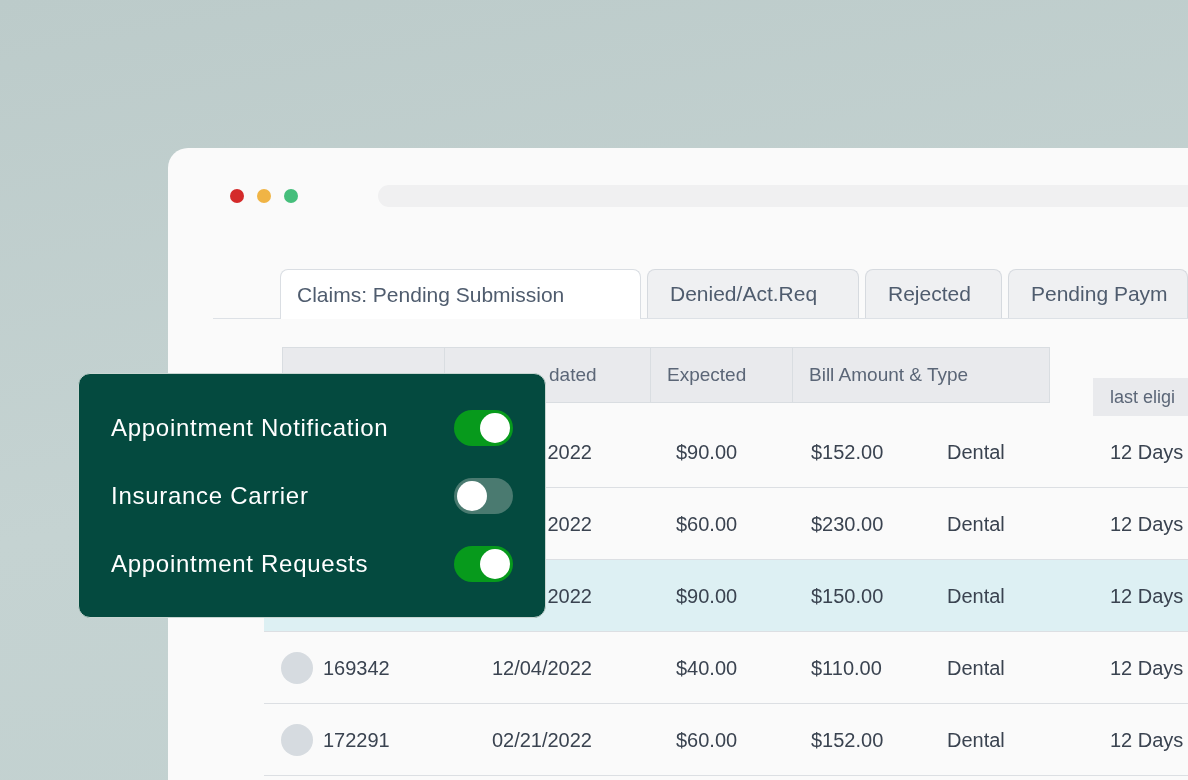  Describe the element at coordinates (707, 667) in the screenshot. I see `table-cell: $40.00` at that location.